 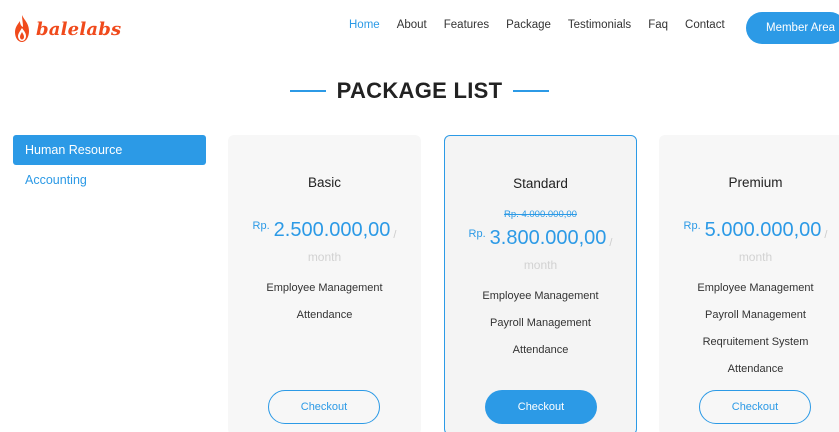 I want to click on section-title: PACKAGE LIST, so click(x=419, y=91).